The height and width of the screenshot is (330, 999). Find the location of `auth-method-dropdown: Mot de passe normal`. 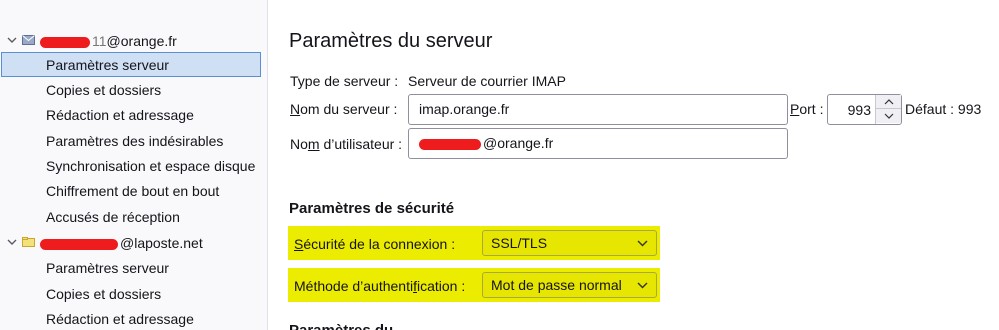

auth-method-dropdown: Mot de passe normal is located at coordinates (569, 285).